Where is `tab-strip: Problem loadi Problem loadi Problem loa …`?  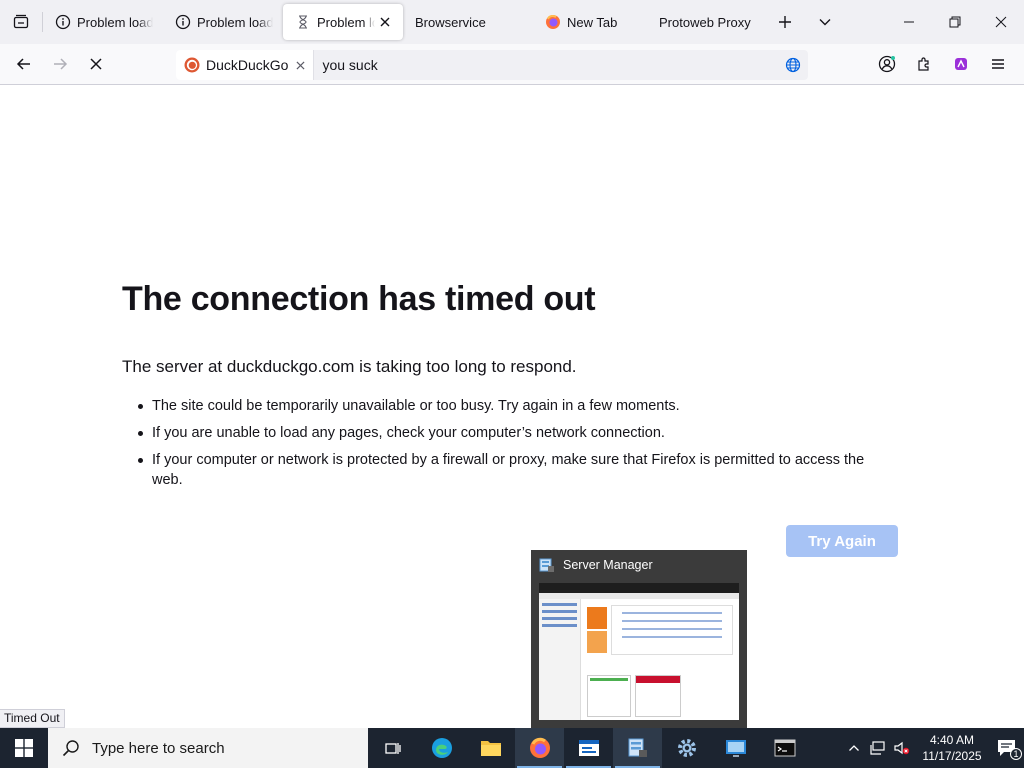
tab-strip: Problem loadi Problem loadi Problem loa … is located at coordinates (512, 22).